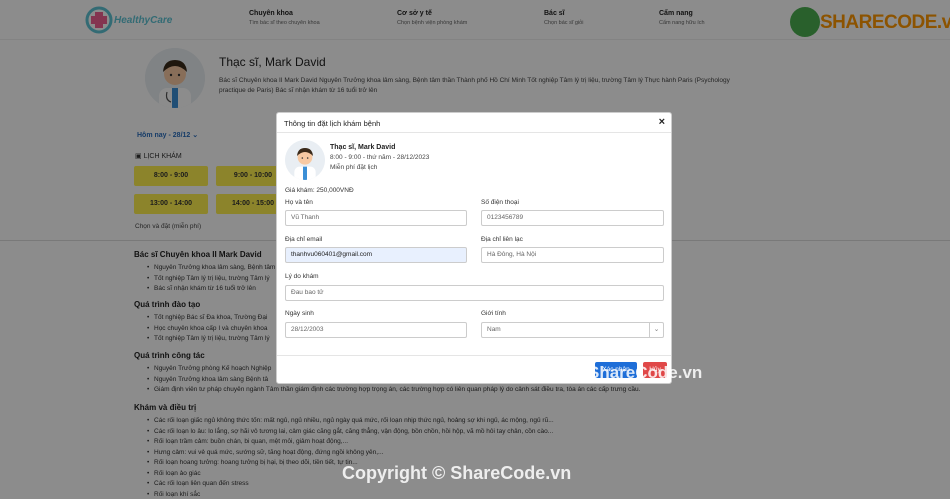  I want to click on birthday-label: Ngày sinh, so click(299, 313).